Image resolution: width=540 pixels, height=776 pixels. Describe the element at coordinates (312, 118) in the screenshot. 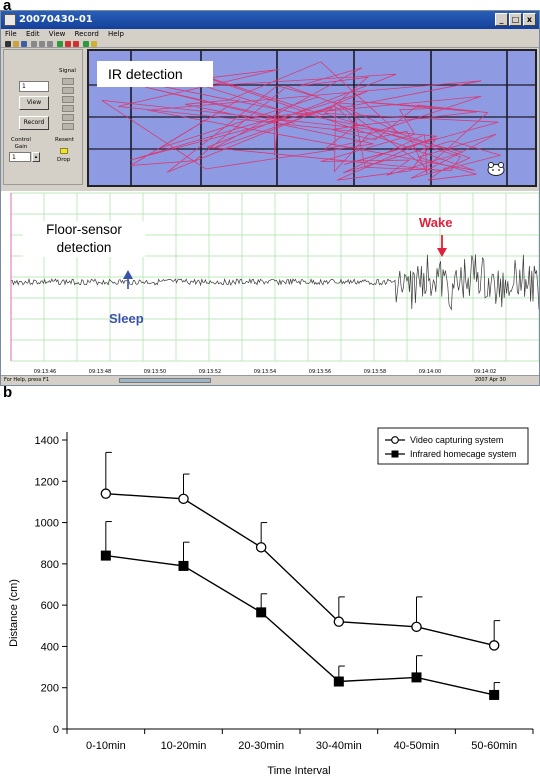

I see `ir-detection-panel: IR detection` at that location.